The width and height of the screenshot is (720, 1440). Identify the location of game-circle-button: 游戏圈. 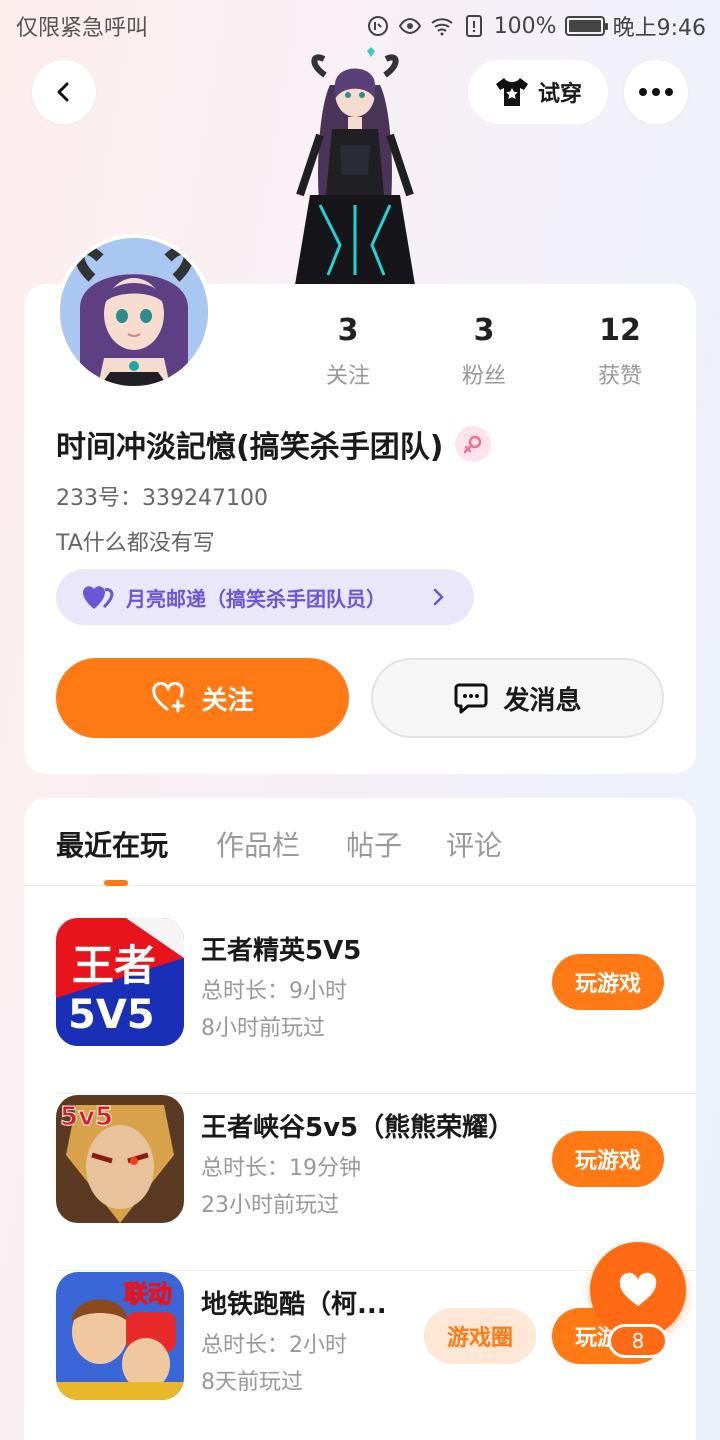
(480, 1336).